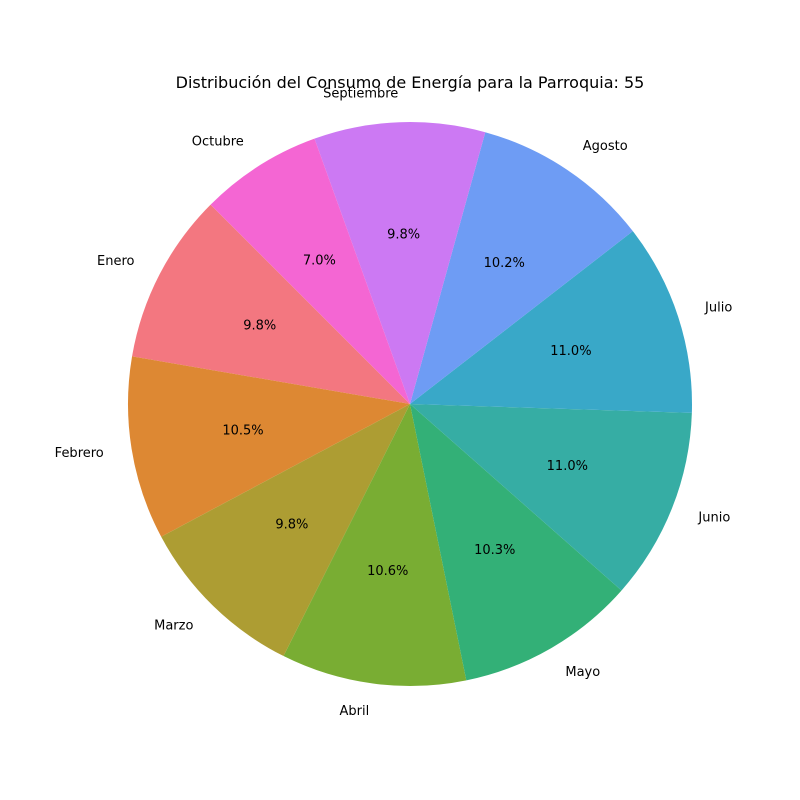 The image size is (800, 800). I want to click on slice-label-febrero: Febrero, so click(79, 453).